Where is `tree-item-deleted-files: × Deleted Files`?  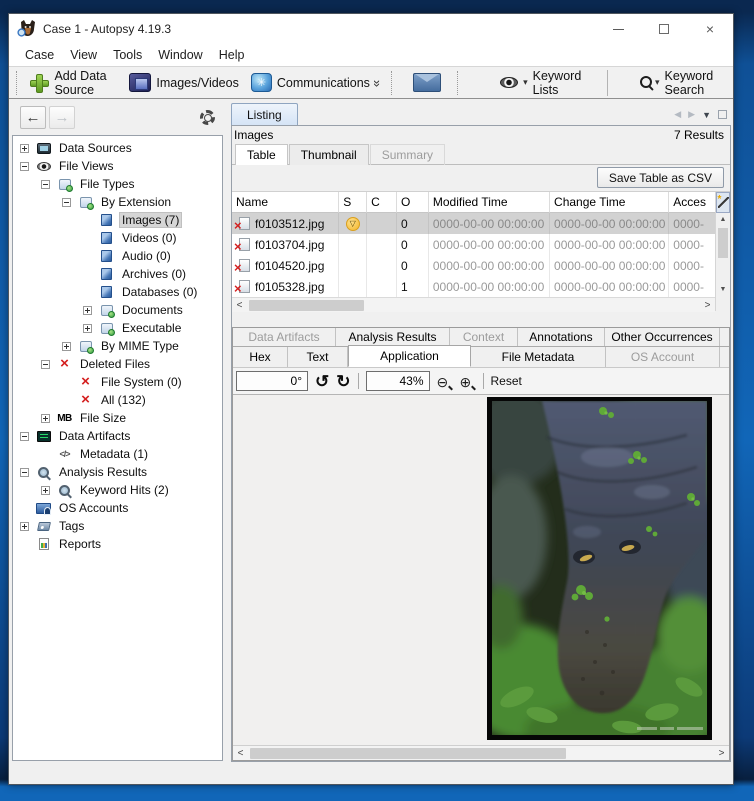 tree-item-deleted-files: × Deleted Files is located at coordinates (117, 364).